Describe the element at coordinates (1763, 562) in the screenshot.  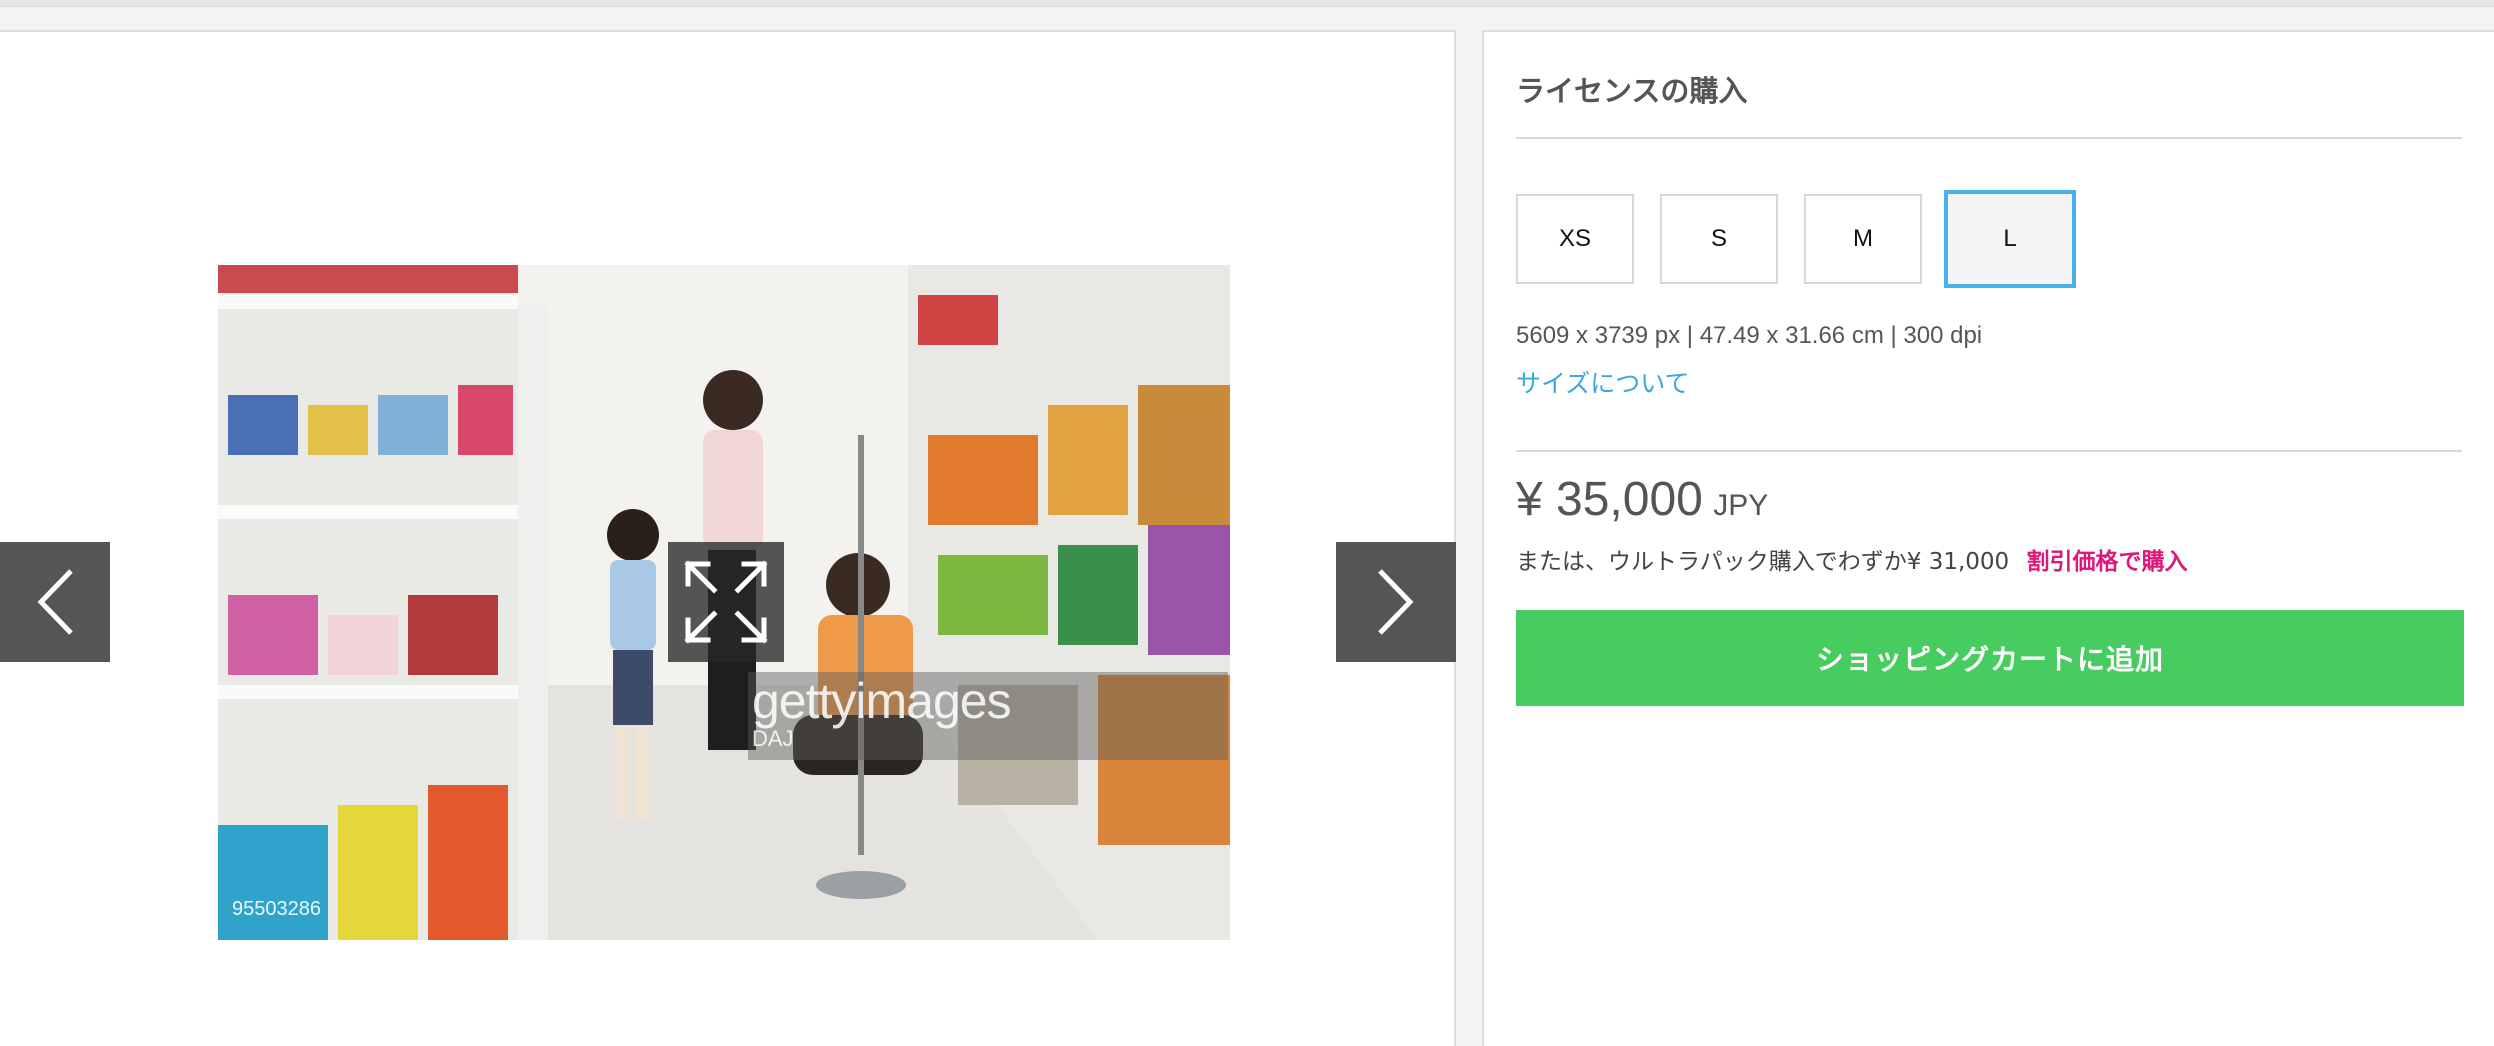
I see `ultrapack-offer-text: または、ウルトラパック購入でわずか¥ 31,000` at that location.